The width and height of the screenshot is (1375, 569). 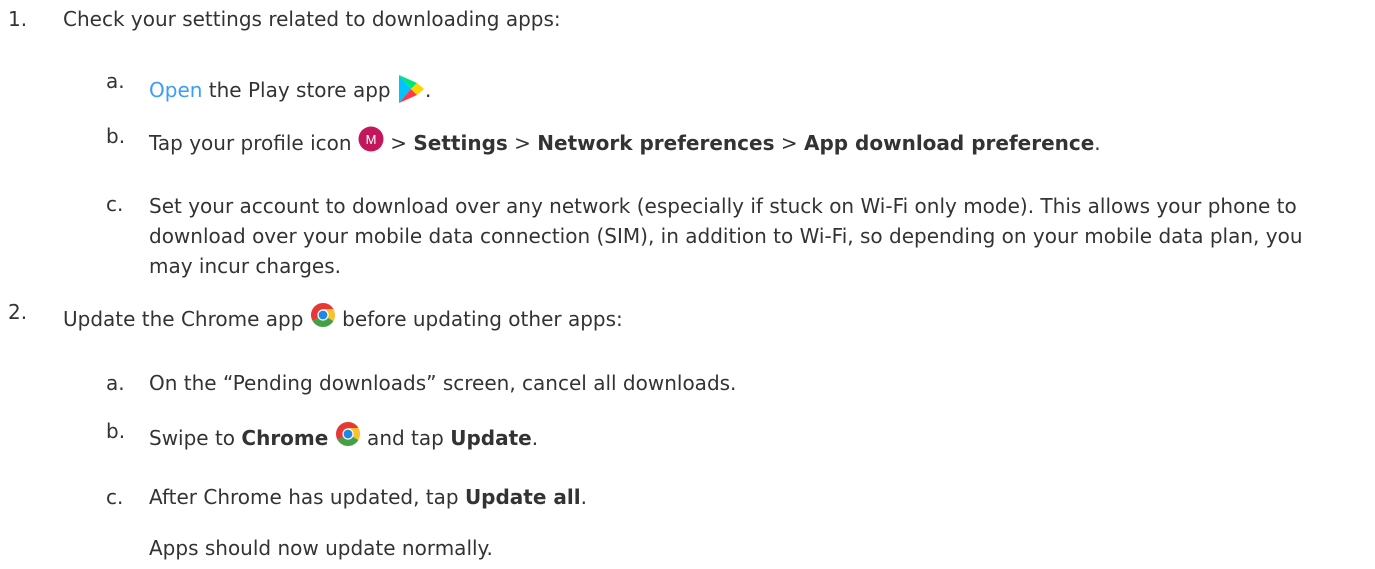 I want to click on note-text: Apps should now update normally., so click(x=321, y=548).